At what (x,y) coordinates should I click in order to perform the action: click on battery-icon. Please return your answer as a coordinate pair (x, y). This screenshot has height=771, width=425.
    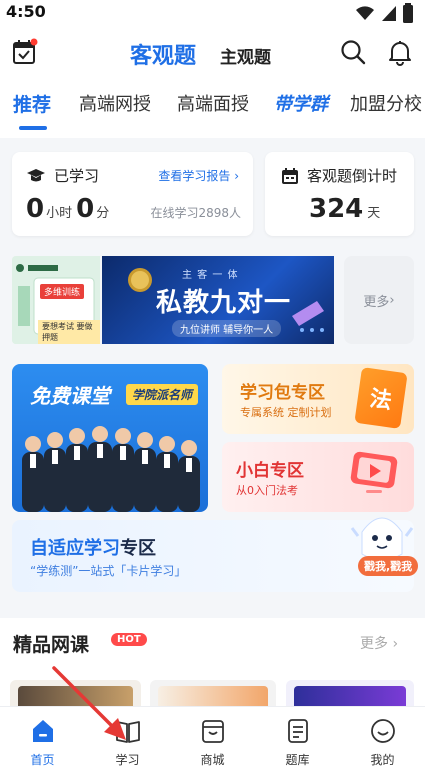
    Looking at the image, I should click on (408, 13).